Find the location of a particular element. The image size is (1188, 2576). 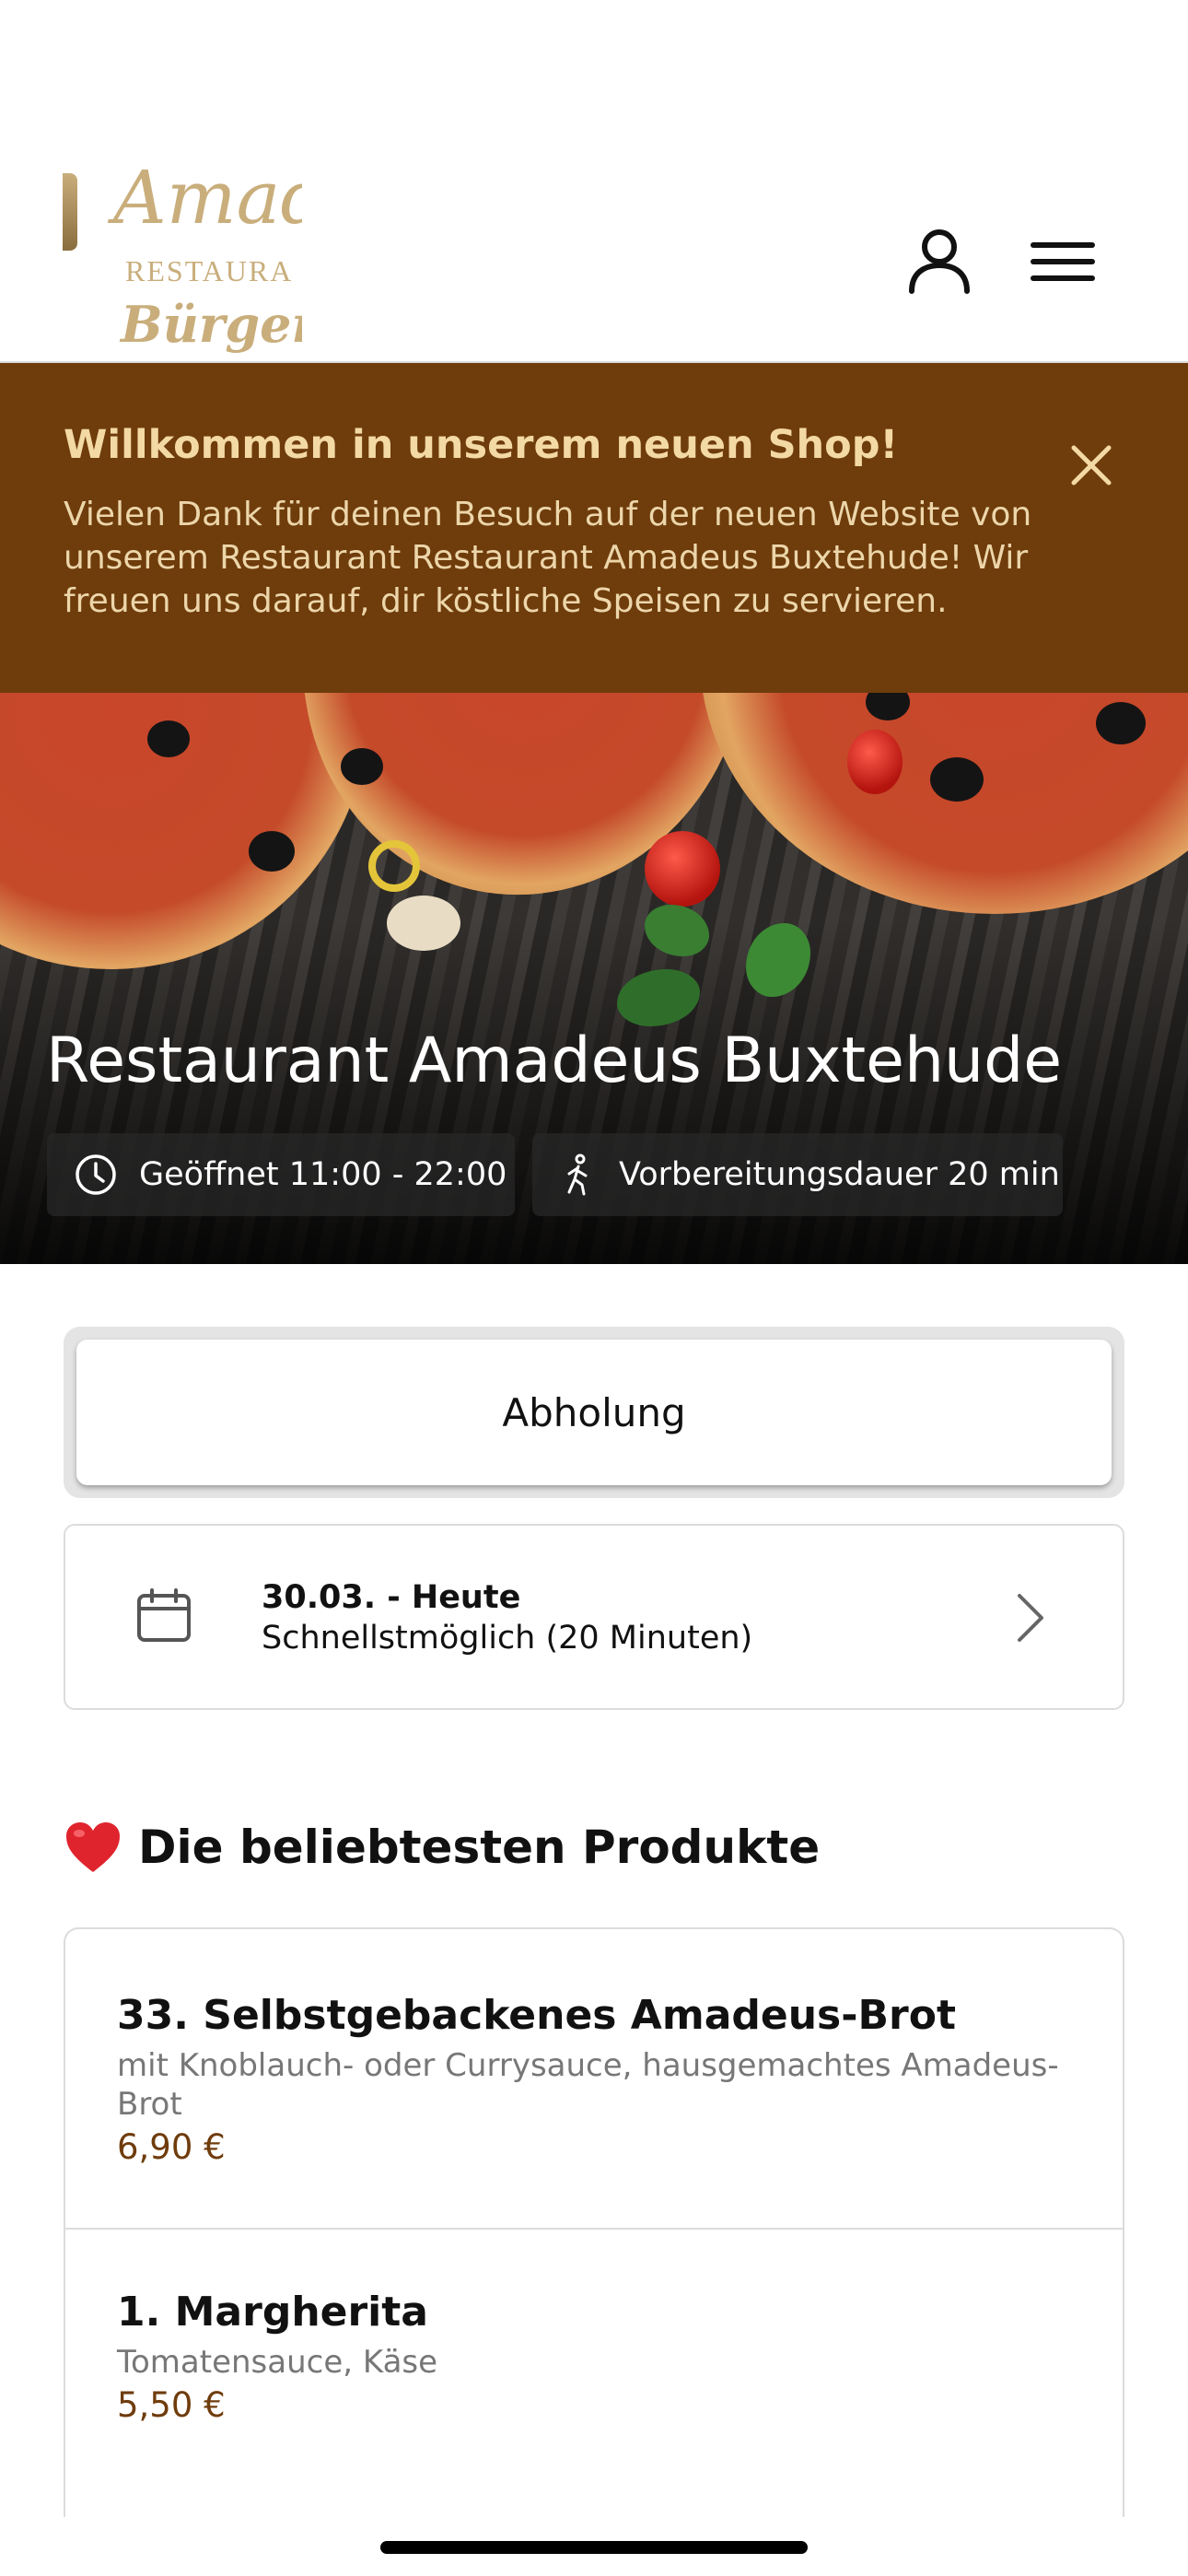

product-price: 6,90 € is located at coordinates (172, 2147).